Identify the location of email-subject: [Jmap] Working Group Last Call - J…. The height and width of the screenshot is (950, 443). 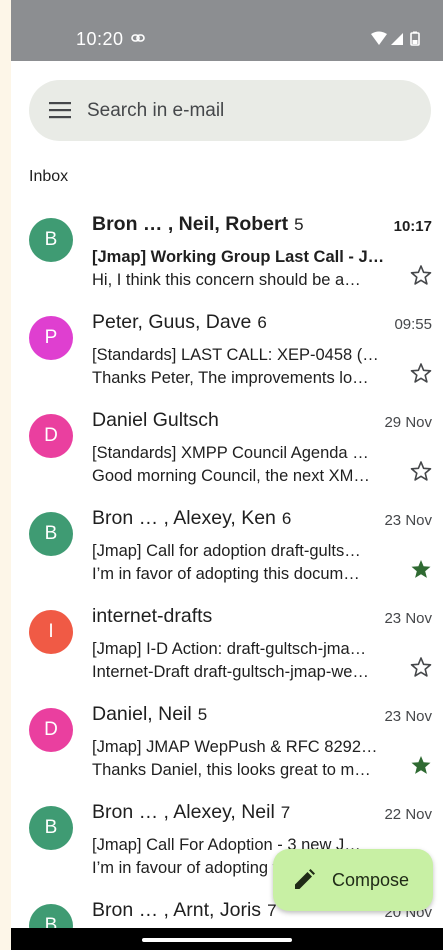
(238, 257).